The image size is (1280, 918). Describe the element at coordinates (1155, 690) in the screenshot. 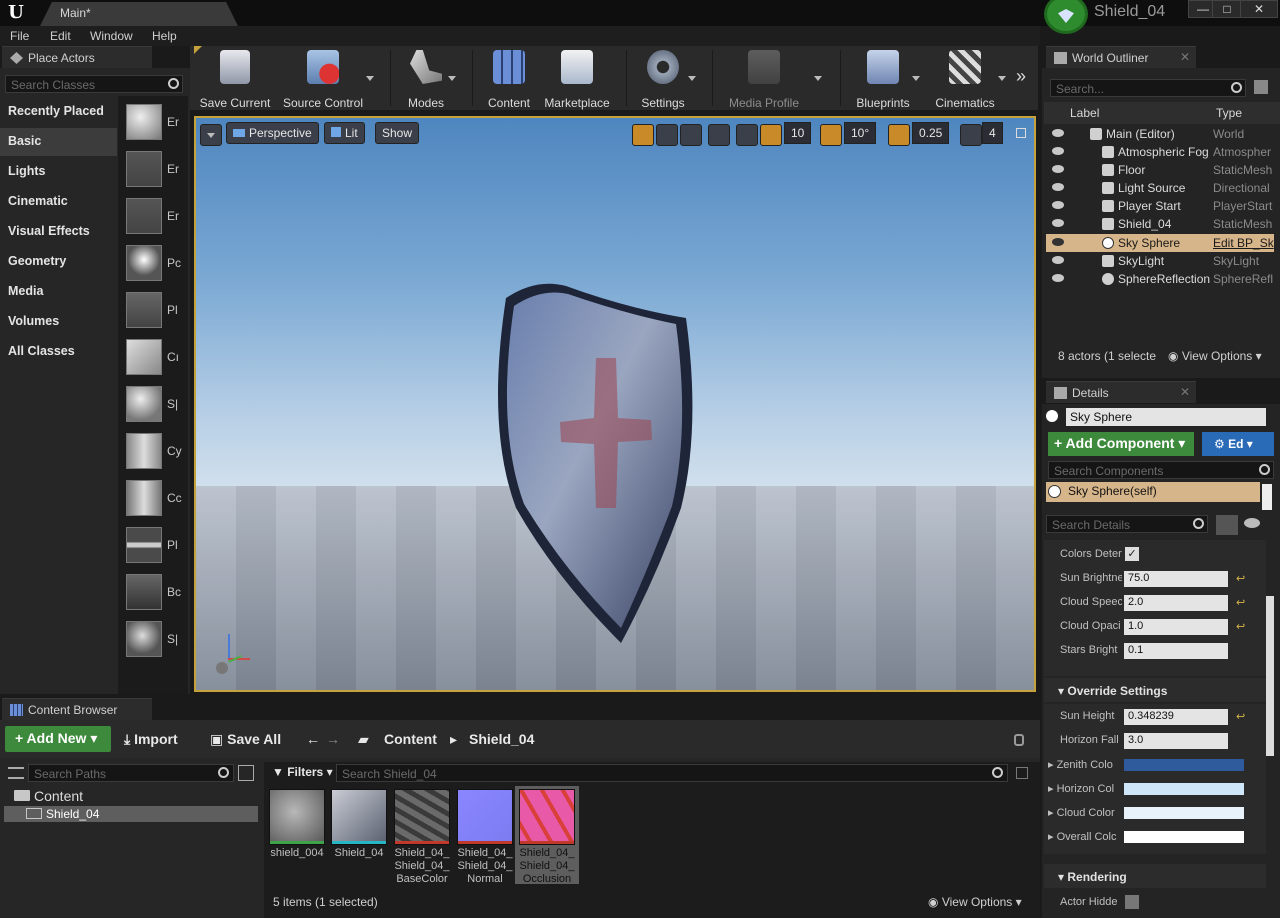

I see `override-settings-section: ▾ Override Settings` at that location.